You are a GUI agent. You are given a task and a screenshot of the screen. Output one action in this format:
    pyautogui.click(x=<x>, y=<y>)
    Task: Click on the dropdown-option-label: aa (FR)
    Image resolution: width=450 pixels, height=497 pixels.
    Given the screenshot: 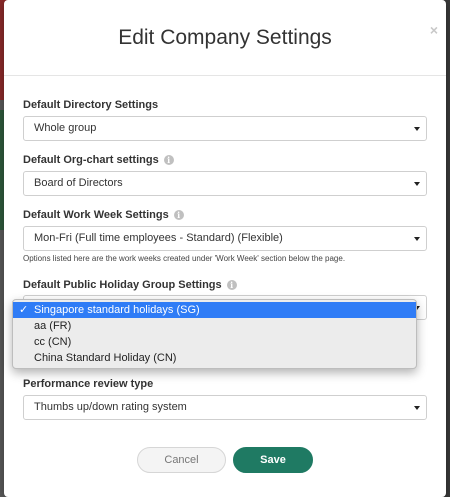 What is the action you would take?
    pyautogui.click(x=53, y=326)
    